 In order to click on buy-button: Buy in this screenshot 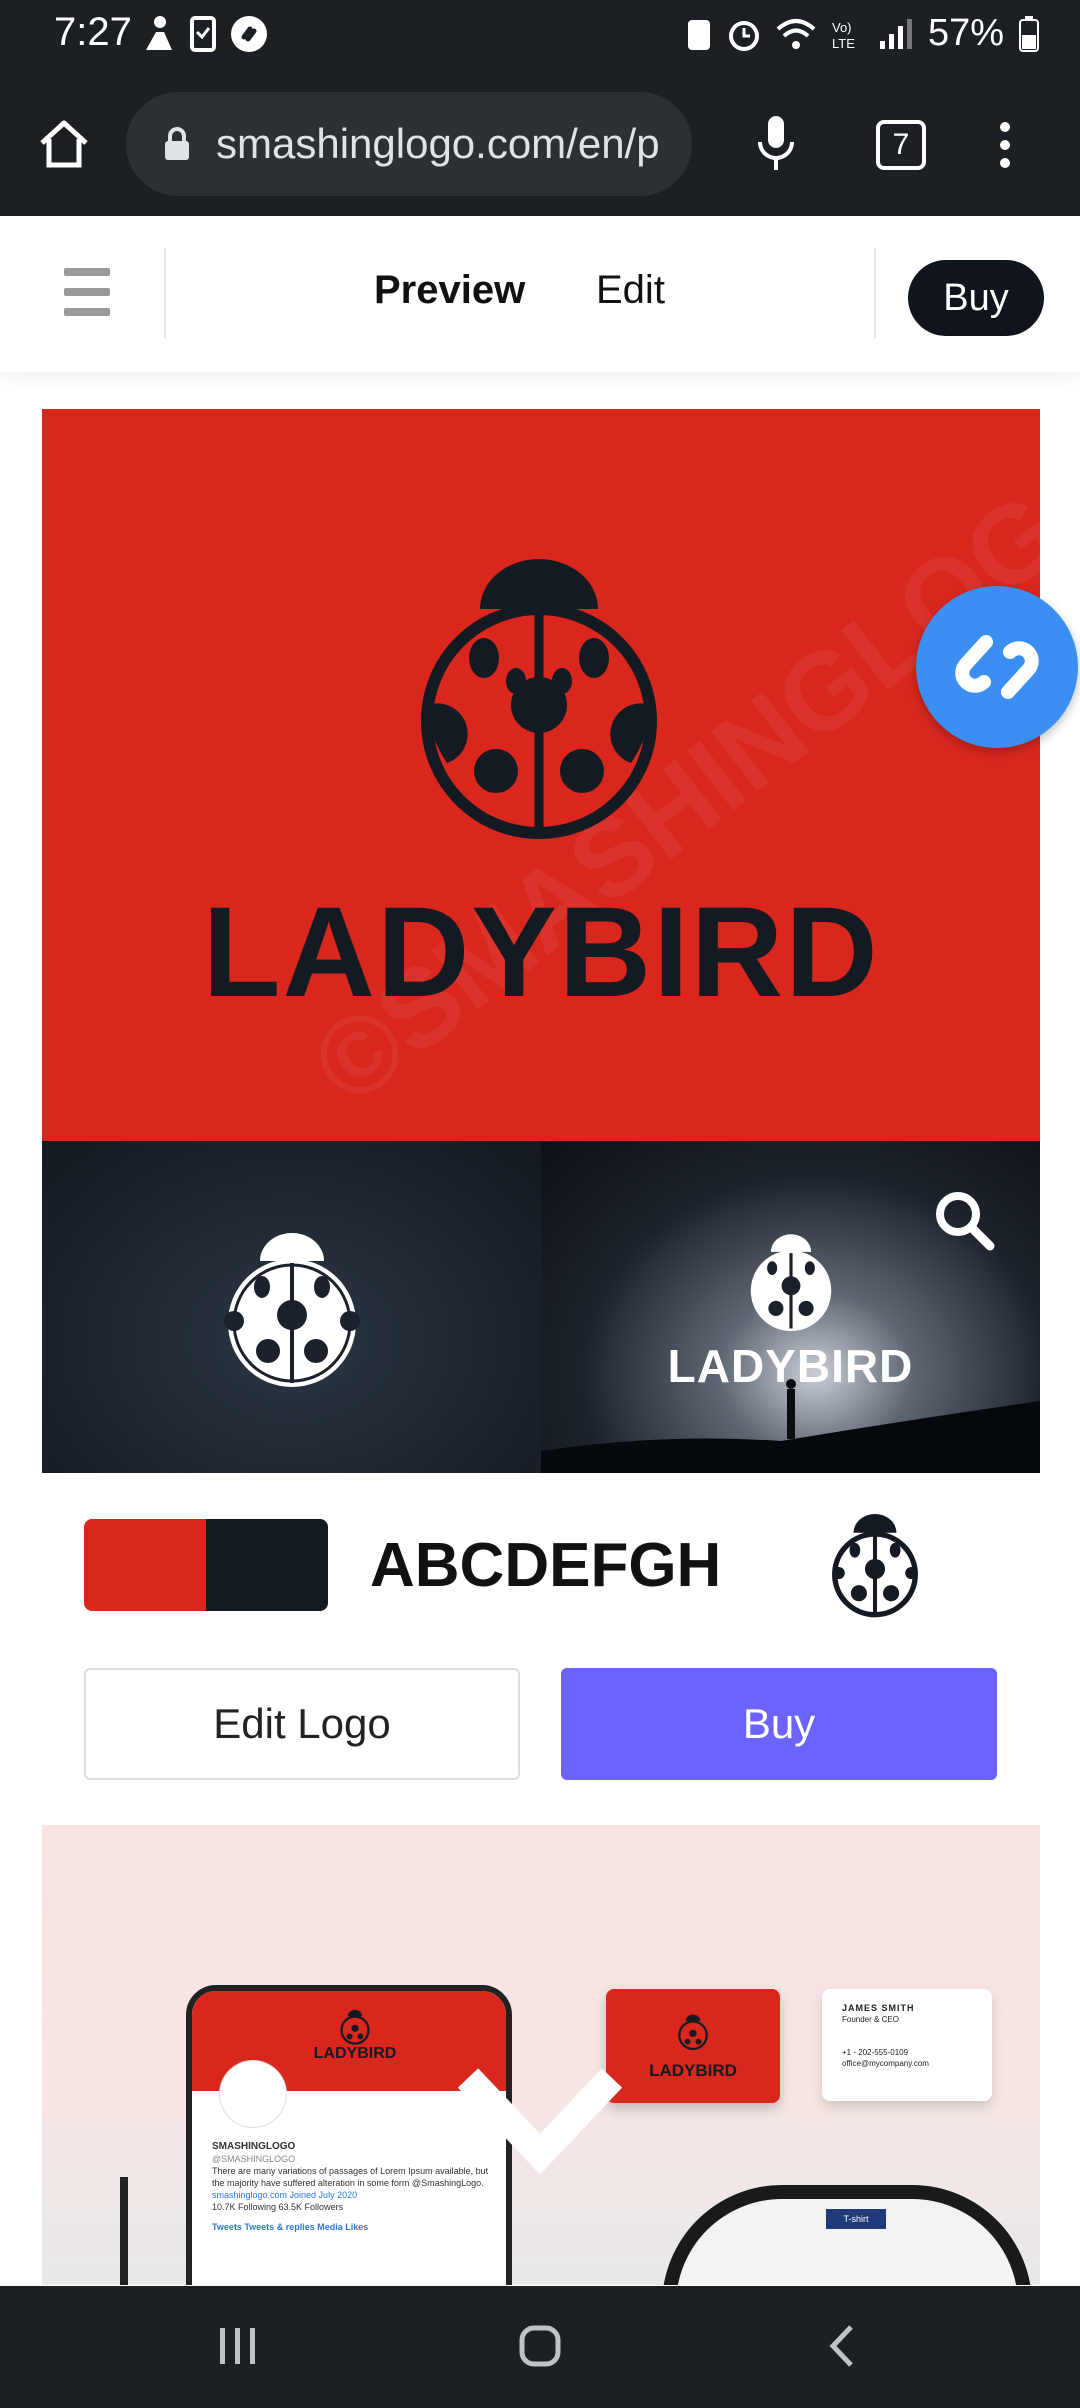, I will do `click(779, 1724)`.